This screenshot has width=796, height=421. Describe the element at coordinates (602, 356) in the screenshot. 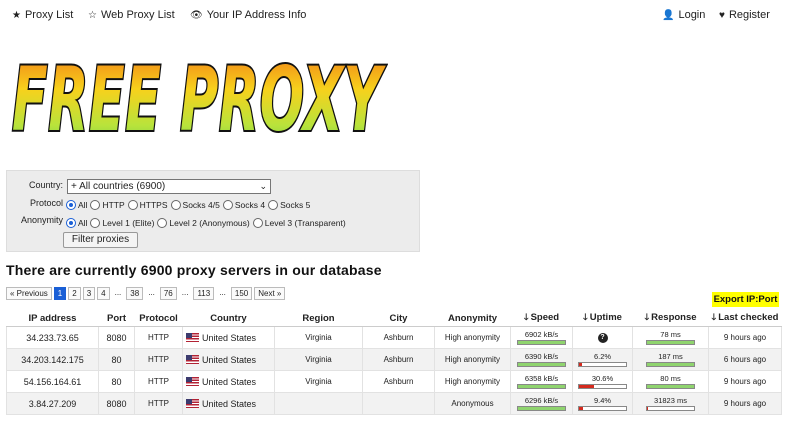

I see `uptime-label: 6.2%` at that location.